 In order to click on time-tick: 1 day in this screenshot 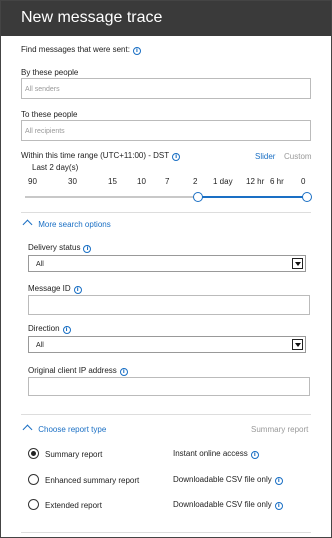, I will do `click(223, 181)`.